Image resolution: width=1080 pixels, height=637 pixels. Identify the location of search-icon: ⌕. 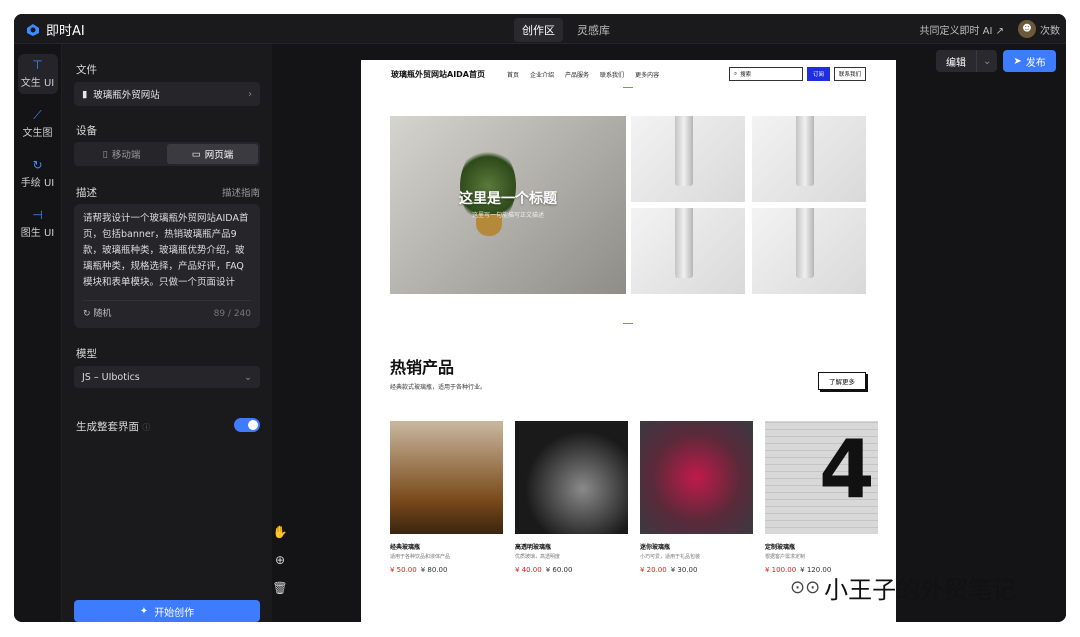
(735, 73).